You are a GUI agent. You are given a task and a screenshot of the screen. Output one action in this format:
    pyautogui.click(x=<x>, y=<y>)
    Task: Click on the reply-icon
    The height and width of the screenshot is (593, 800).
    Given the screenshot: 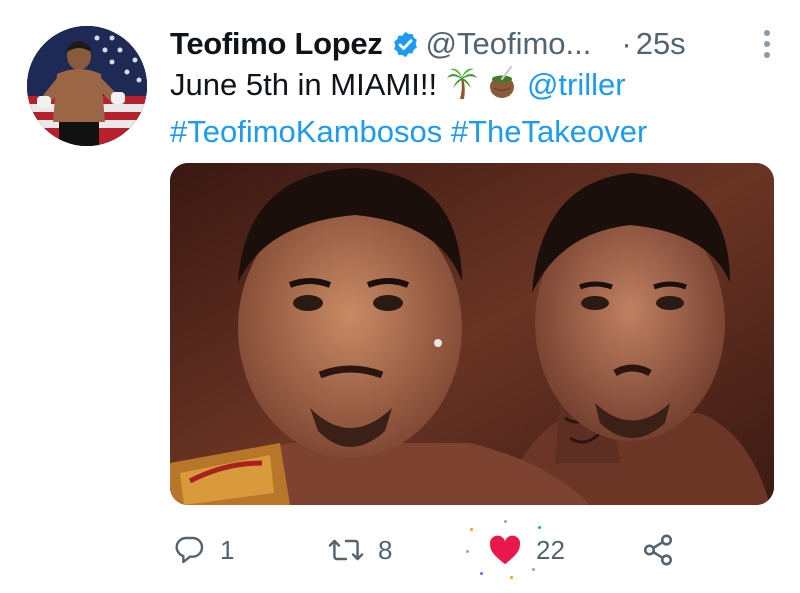 What is the action you would take?
    pyautogui.click(x=190, y=550)
    